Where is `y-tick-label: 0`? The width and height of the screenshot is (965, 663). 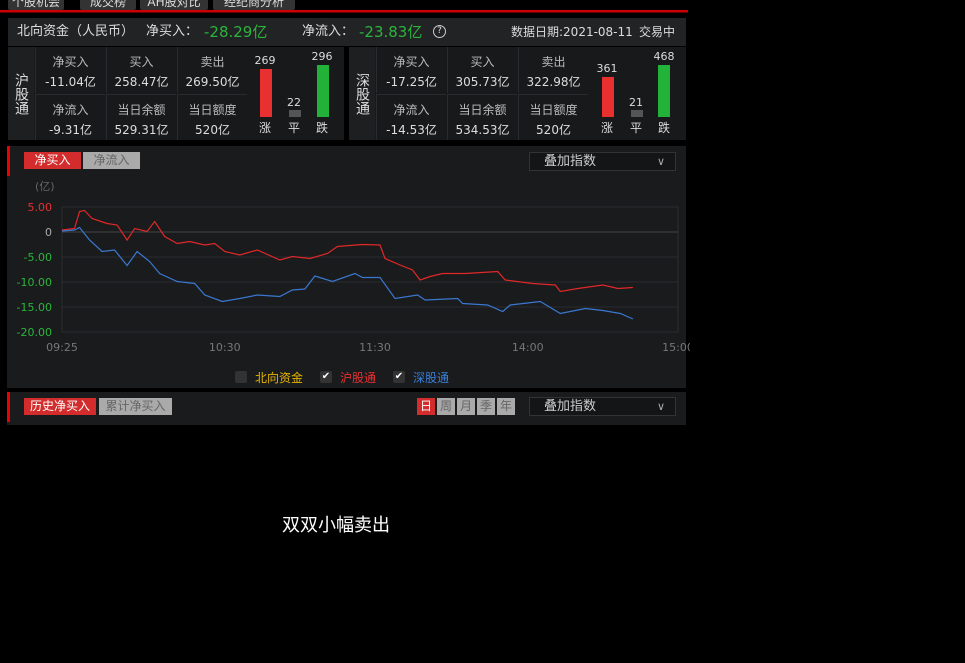 y-tick-label: 0 is located at coordinates (48, 232).